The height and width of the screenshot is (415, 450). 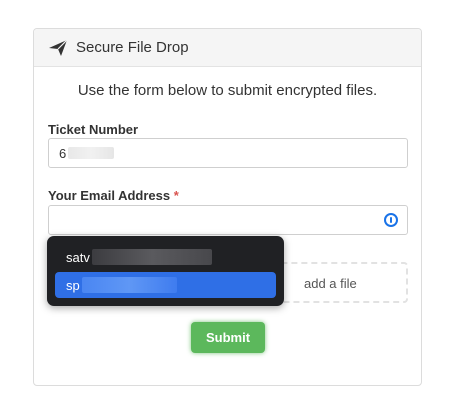 I want to click on ticket-number-value: 6, so click(x=63, y=153).